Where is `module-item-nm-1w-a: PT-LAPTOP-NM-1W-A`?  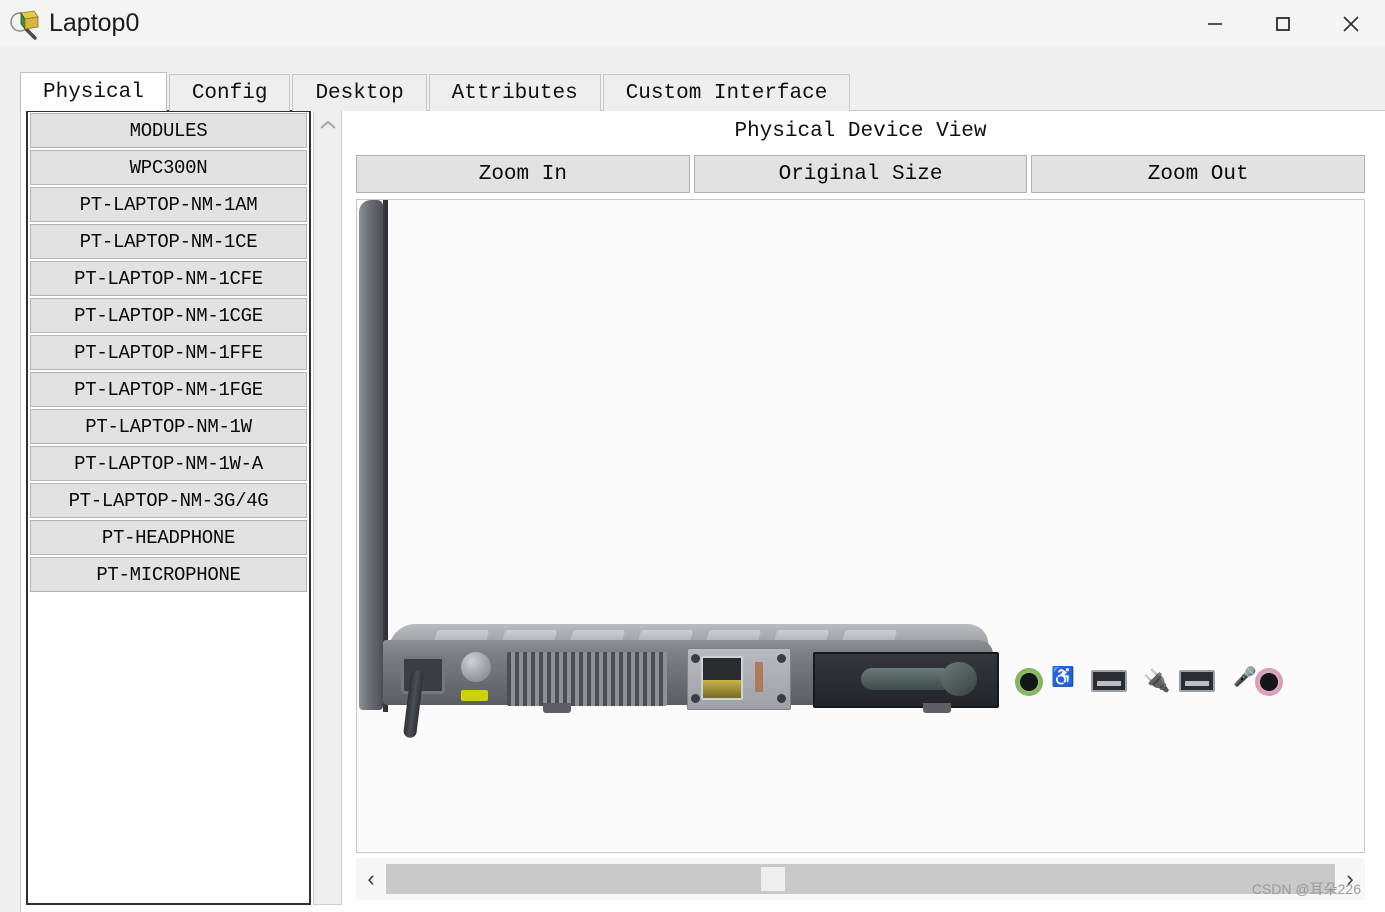
module-item-nm-1w-a: PT-LAPTOP-NM-1W-A is located at coordinates (168, 463).